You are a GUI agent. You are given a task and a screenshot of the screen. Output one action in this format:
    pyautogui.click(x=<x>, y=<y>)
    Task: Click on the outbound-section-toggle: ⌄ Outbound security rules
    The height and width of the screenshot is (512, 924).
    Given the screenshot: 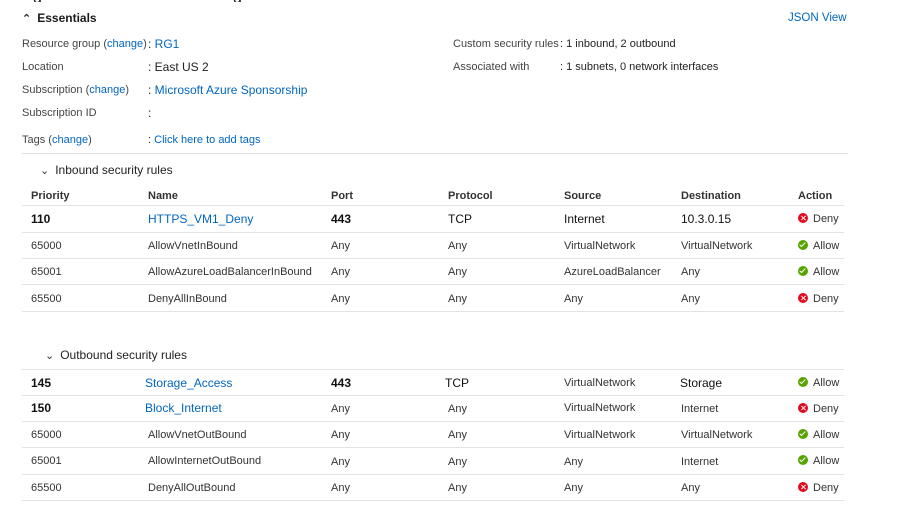 What is the action you would take?
    pyautogui.click(x=116, y=355)
    